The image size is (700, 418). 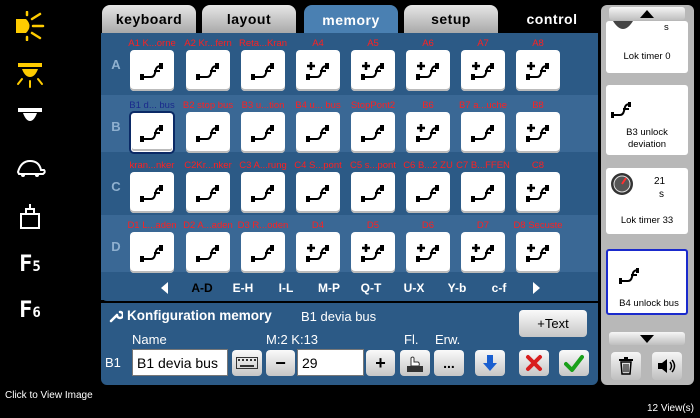 What do you see at coordinates (30, 310) in the screenshot?
I see `function-f6-button: F6` at bounding box center [30, 310].